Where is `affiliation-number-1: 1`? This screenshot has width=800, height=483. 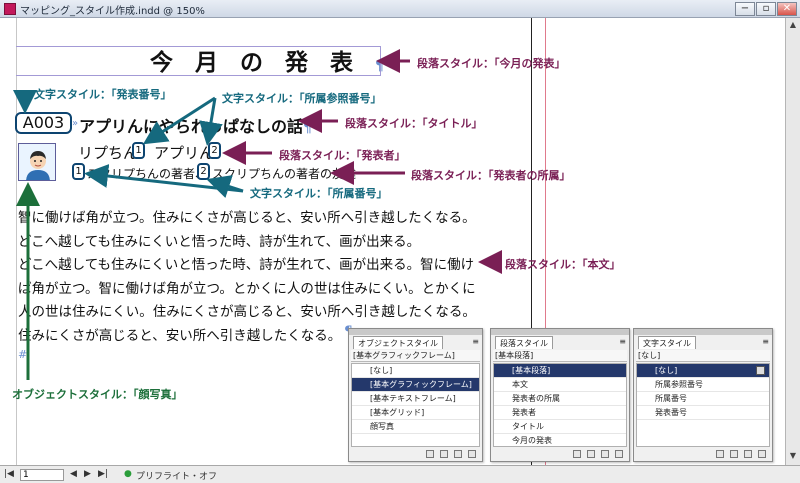
affiliation-number-1: 1 is located at coordinates (78, 171).